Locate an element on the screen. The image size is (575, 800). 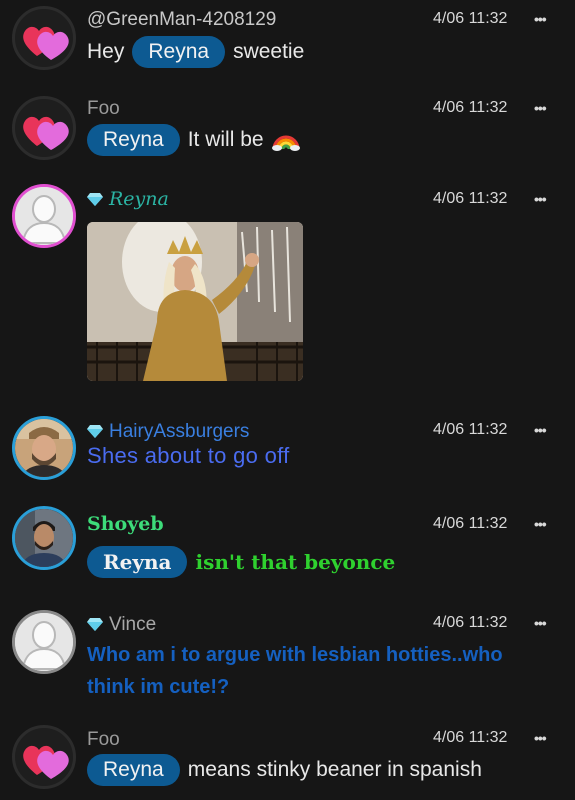
username-text: HairyAssburgers is located at coordinates (179, 431).